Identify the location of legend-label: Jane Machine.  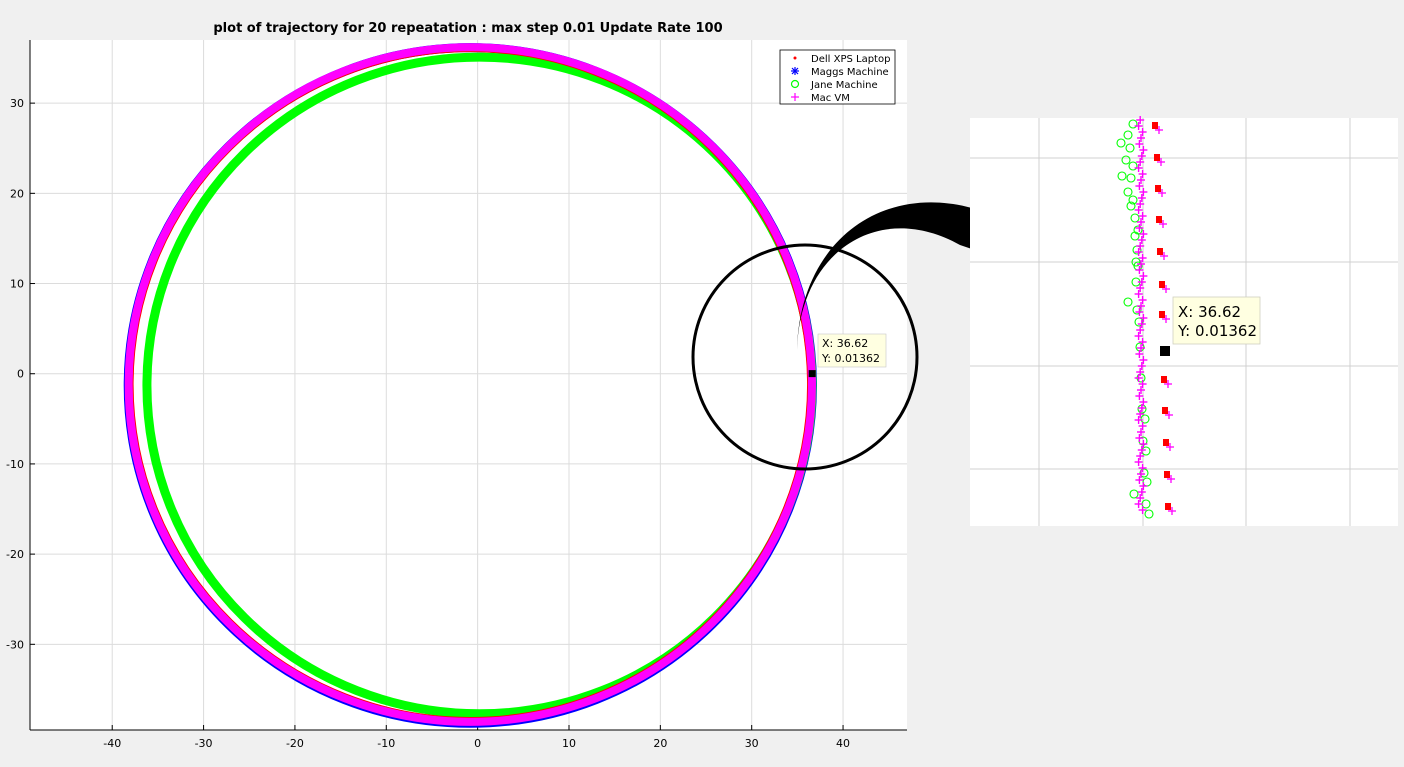
(844, 85).